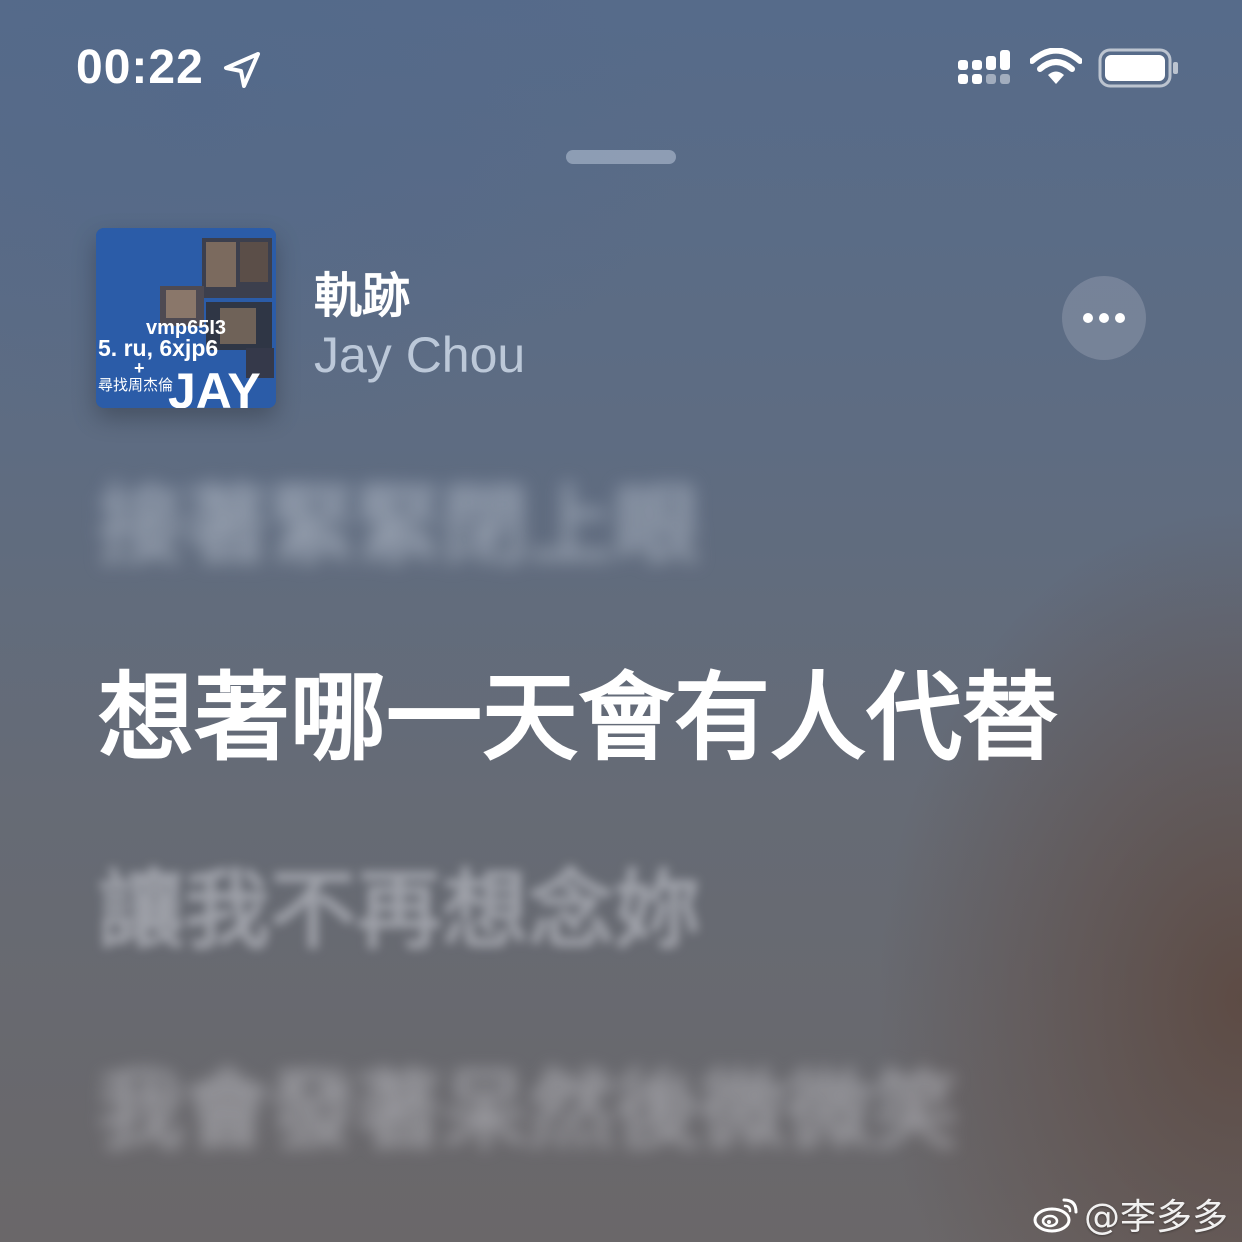  Describe the element at coordinates (621, 157) in the screenshot. I see `sheet-grabber` at that location.